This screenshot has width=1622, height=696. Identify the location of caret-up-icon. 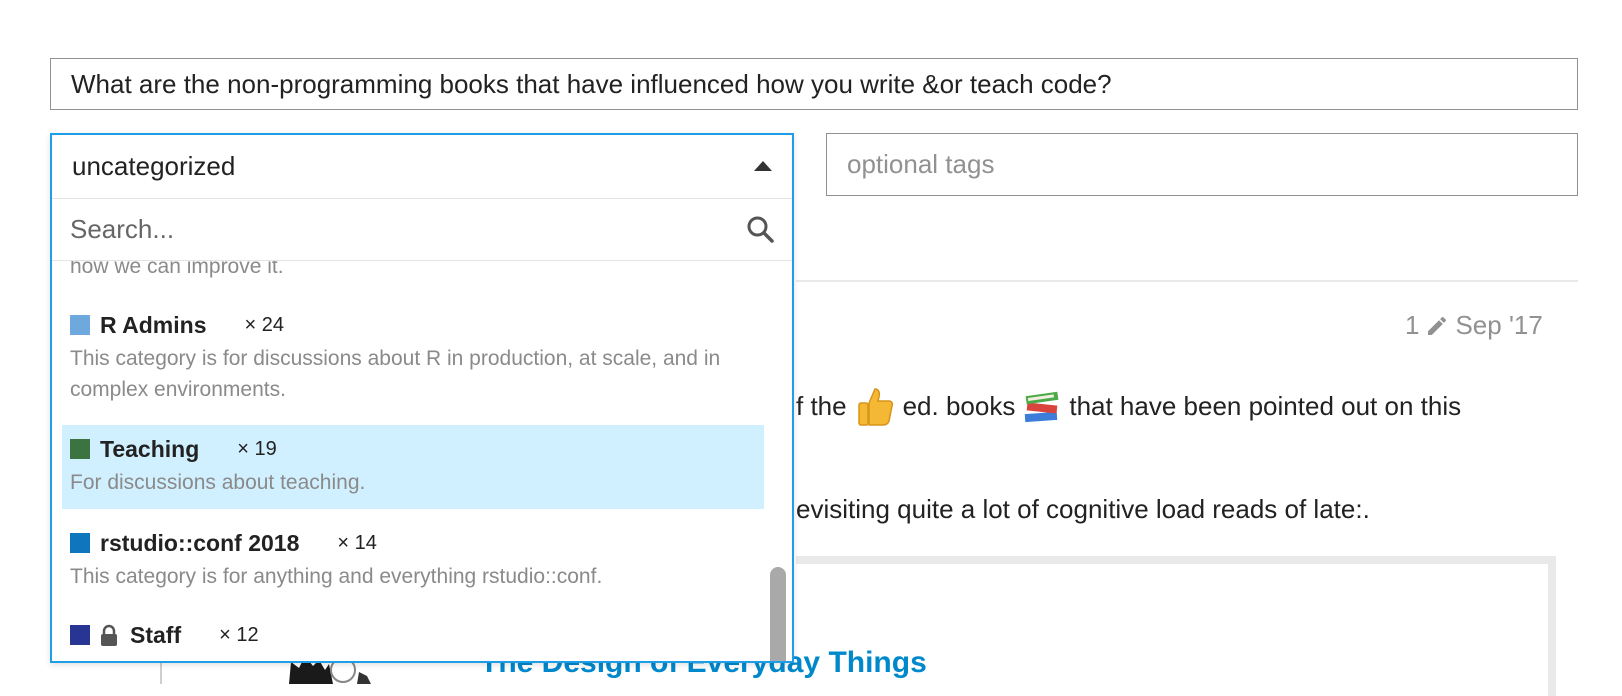
(763, 166).